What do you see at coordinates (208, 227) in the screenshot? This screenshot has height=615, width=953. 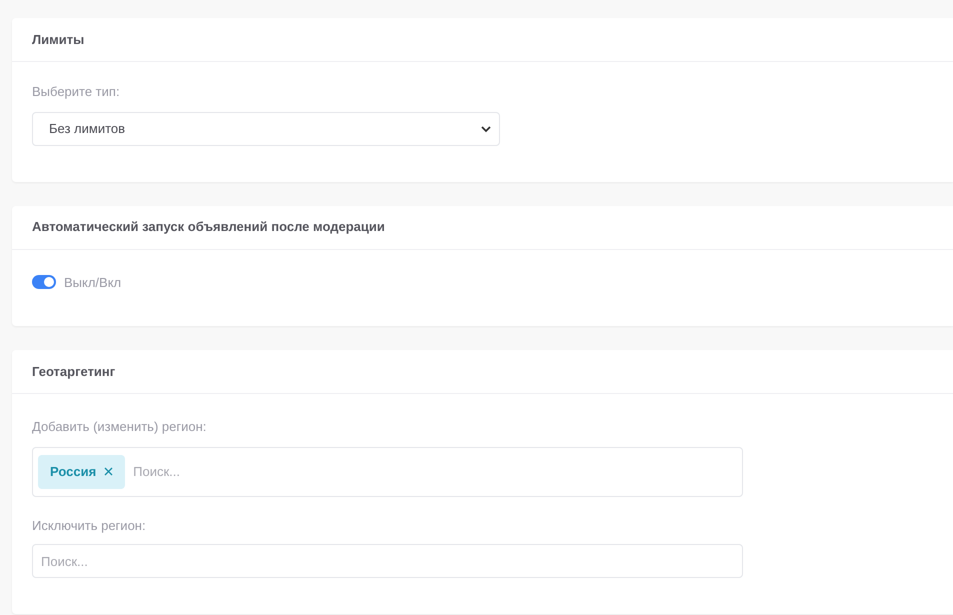 I see `card-title: Автоматический запуск объявлений после модерации` at bounding box center [208, 227].